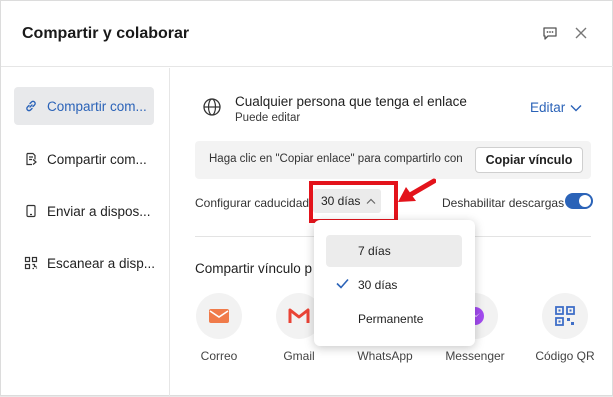  What do you see at coordinates (31, 106) in the screenshot?
I see `link-icon` at bounding box center [31, 106].